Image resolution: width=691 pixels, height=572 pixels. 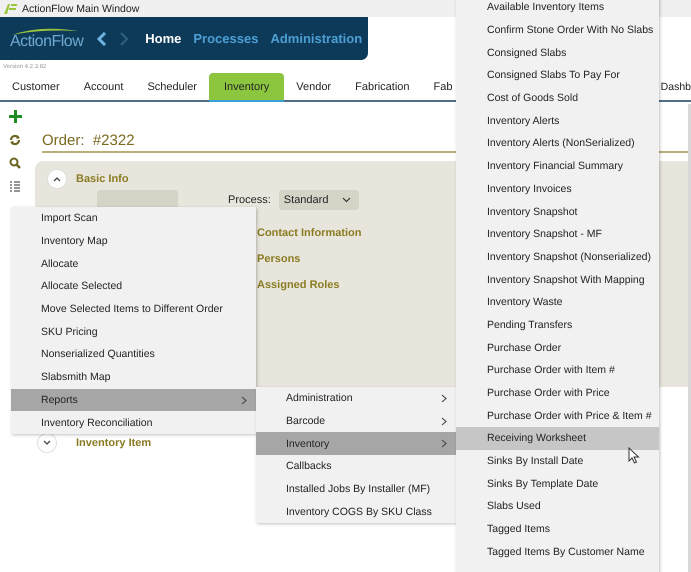 I want to click on tab: Customer, so click(x=36, y=86).